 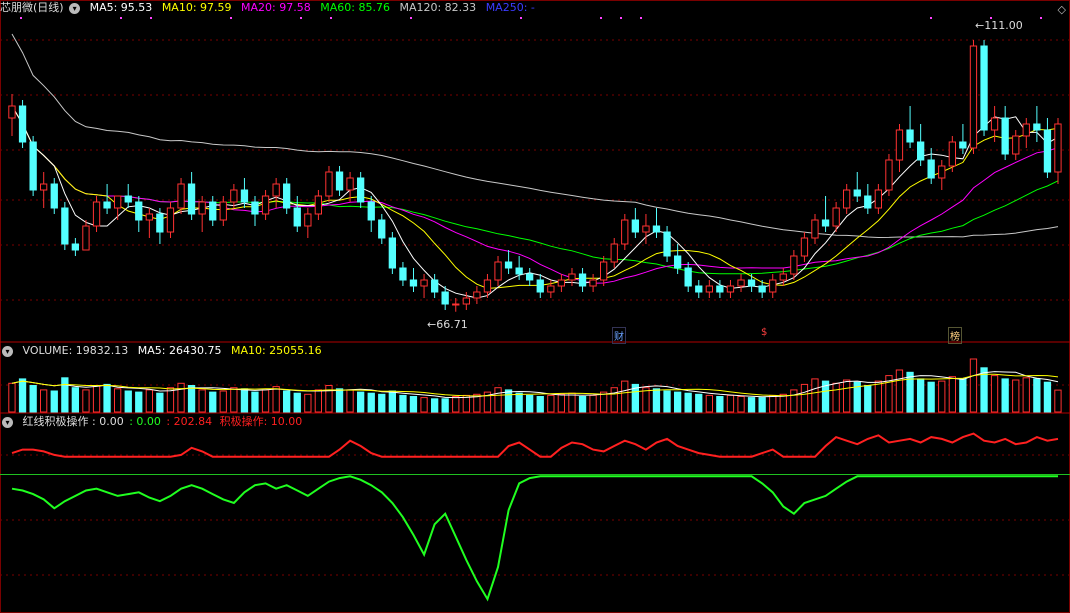 I want to click on diamond-icon: ◇, so click(x=1062, y=9).